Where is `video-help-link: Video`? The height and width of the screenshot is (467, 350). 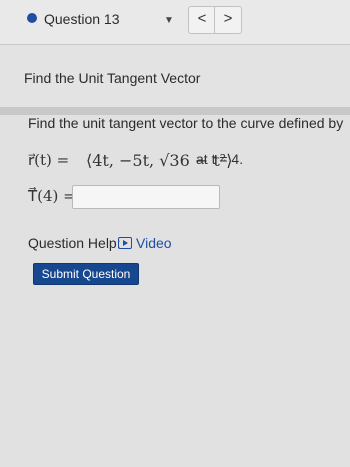
video-help-link: Video is located at coordinates (145, 243).